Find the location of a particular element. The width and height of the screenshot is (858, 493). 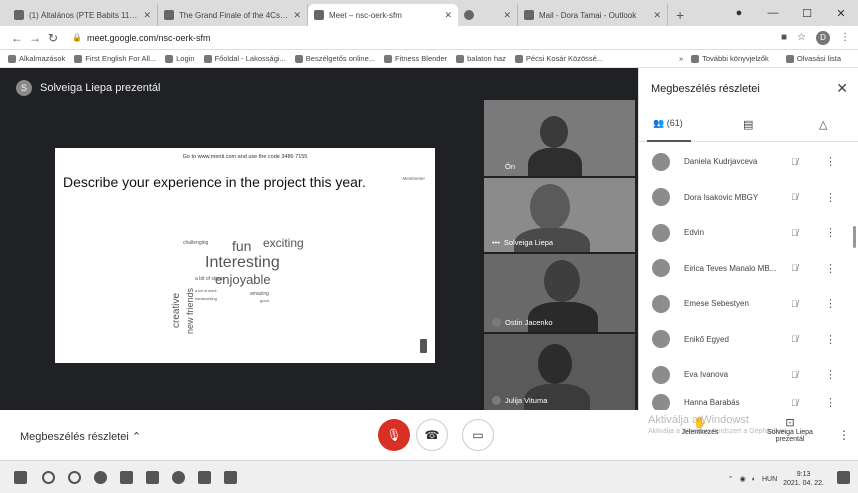

file-explorer-icon is located at coordinates (152, 477).